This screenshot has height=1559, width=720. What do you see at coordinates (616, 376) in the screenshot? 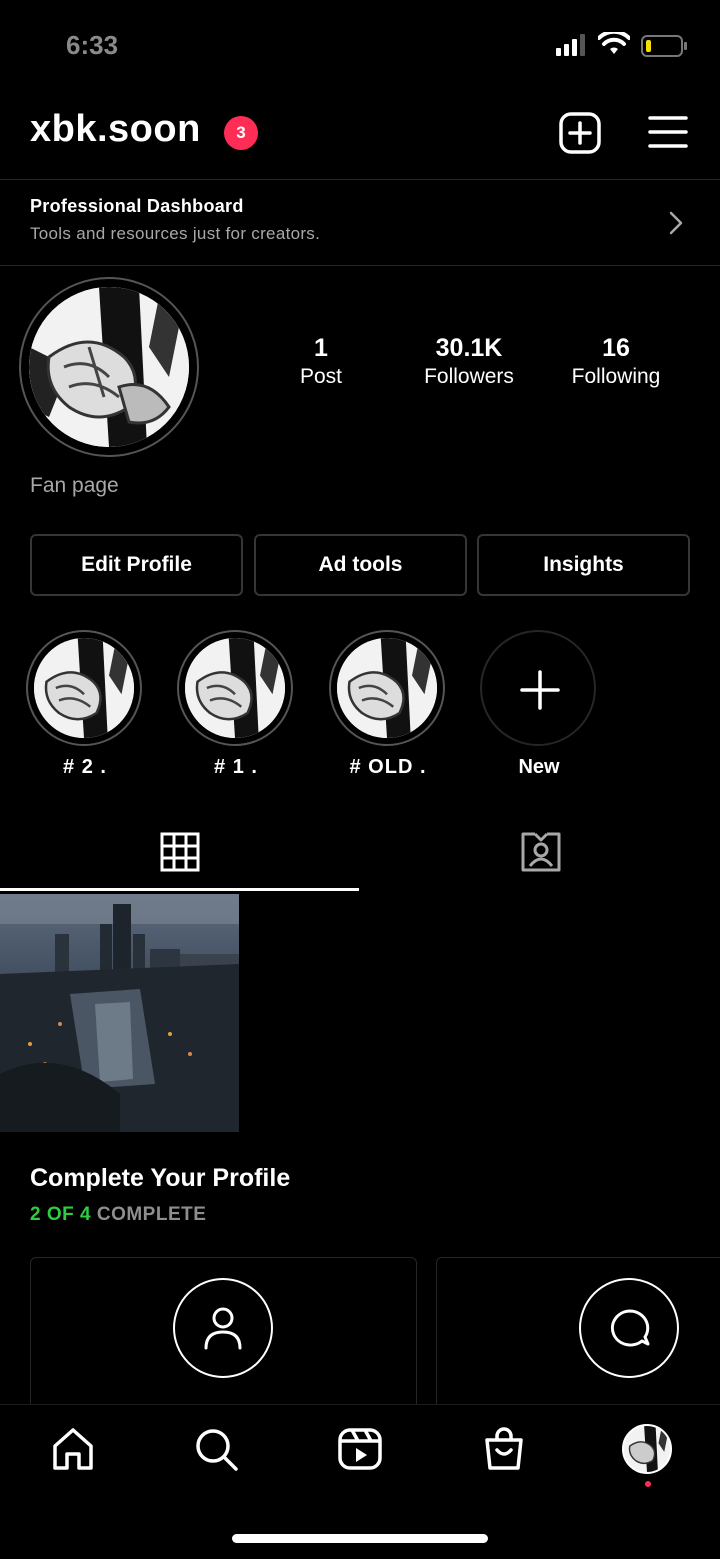
I see `stat-following-label: Following` at bounding box center [616, 376].